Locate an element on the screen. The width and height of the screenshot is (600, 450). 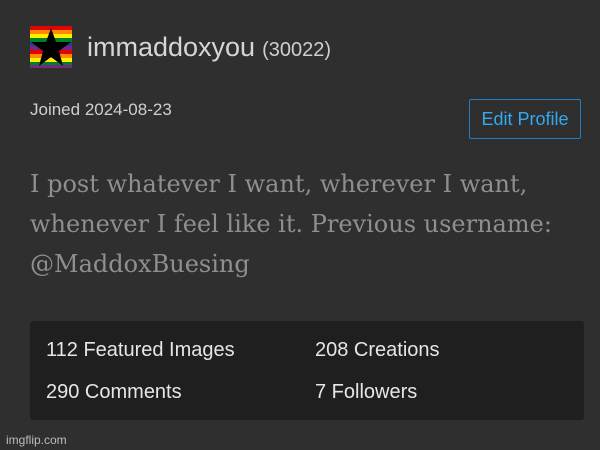
edit-profile-button: Edit Profile is located at coordinates (525, 119).